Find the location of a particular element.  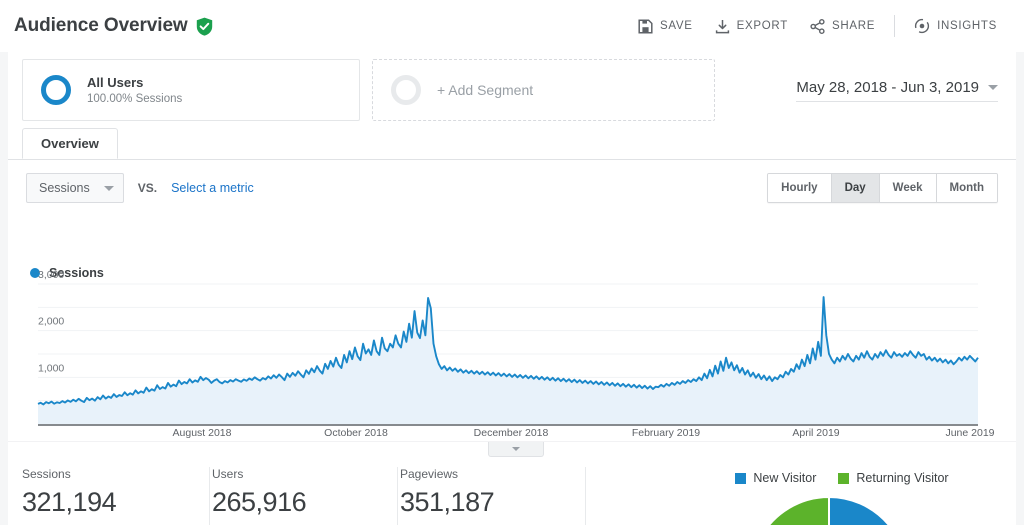

export-button: EXPORT is located at coordinates (751, 26).